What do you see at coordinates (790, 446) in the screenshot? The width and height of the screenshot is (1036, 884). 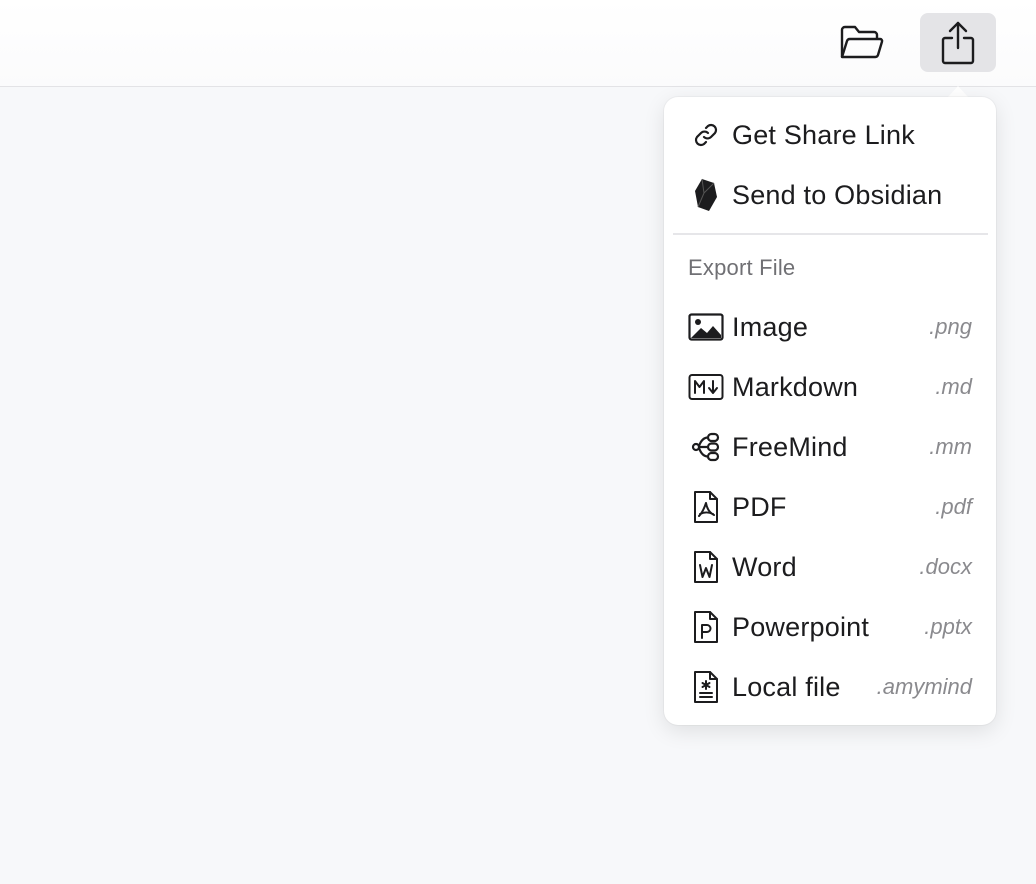 I see `menu-item-label: FreeMind` at bounding box center [790, 446].